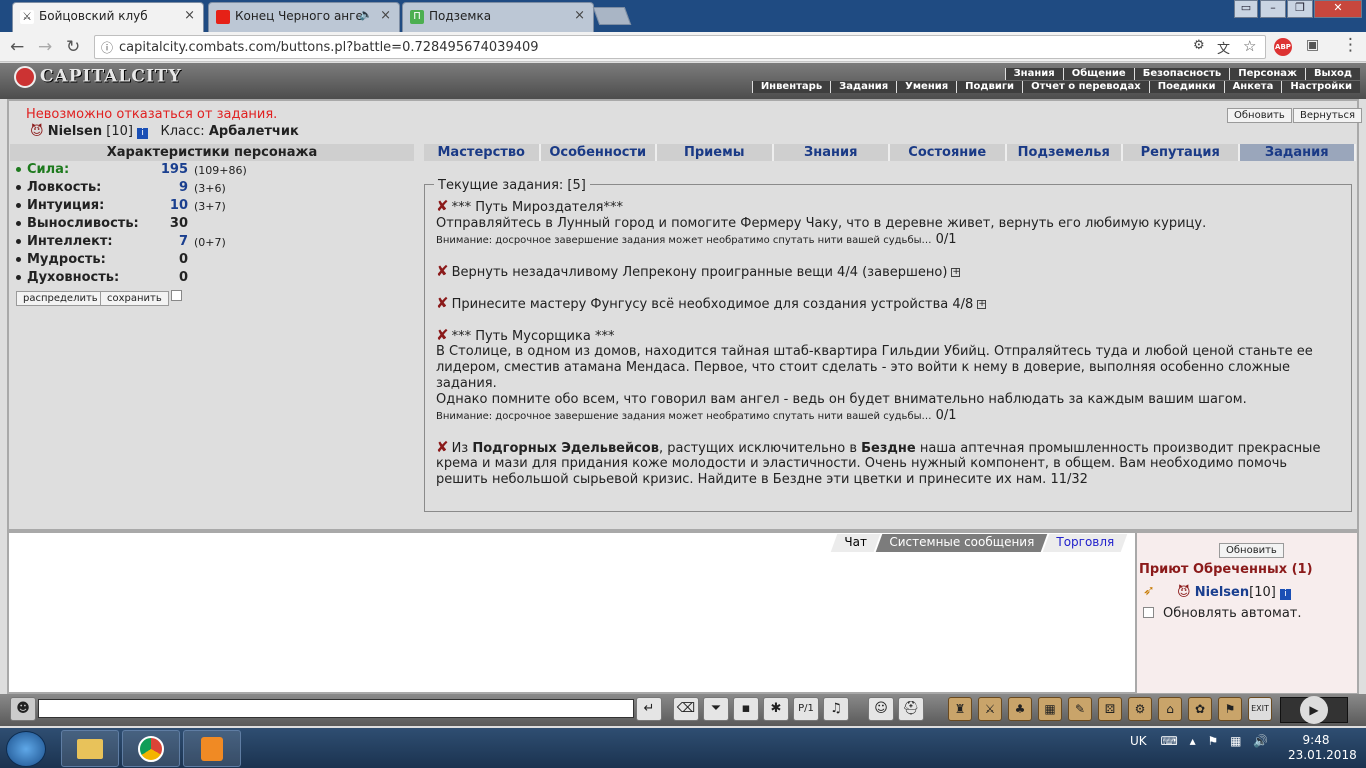  Describe the element at coordinates (1246, 9) in the screenshot. I see `window-user-icon: ▭` at that location.